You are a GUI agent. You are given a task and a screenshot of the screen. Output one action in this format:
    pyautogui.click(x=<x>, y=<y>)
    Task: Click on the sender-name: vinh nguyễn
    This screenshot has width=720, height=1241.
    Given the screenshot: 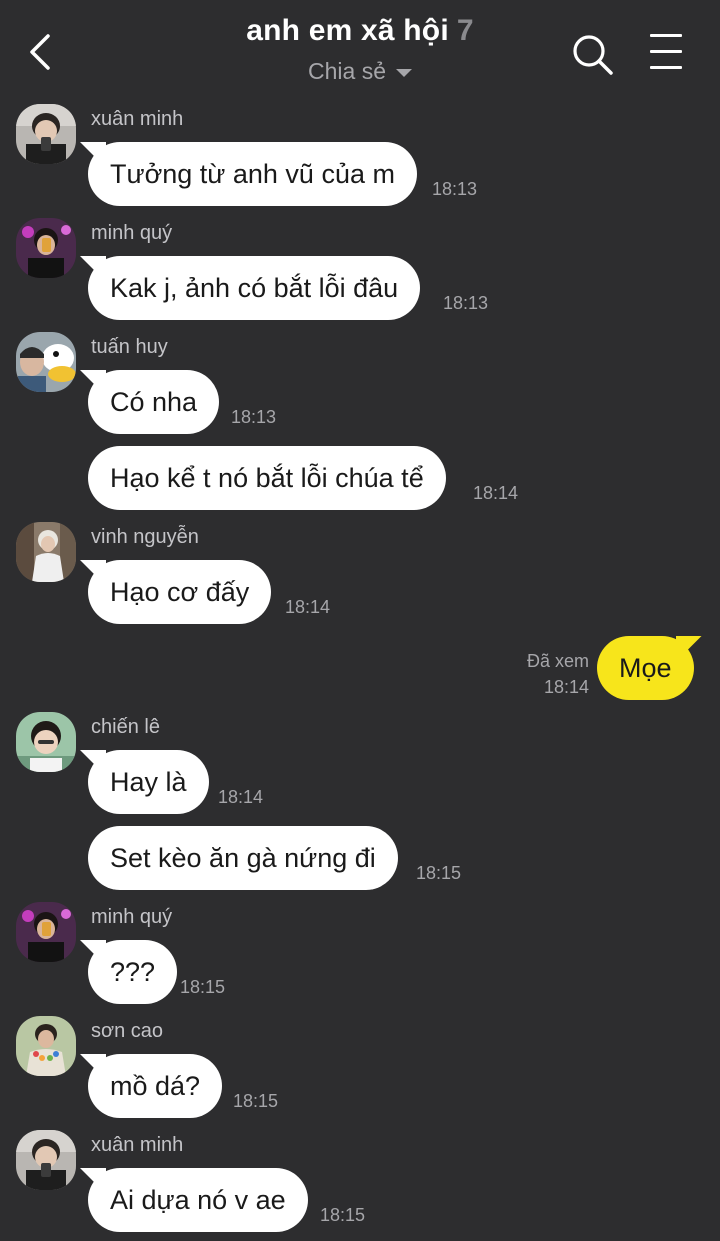 What is the action you would take?
    pyautogui.click(x=145, y=537)
    